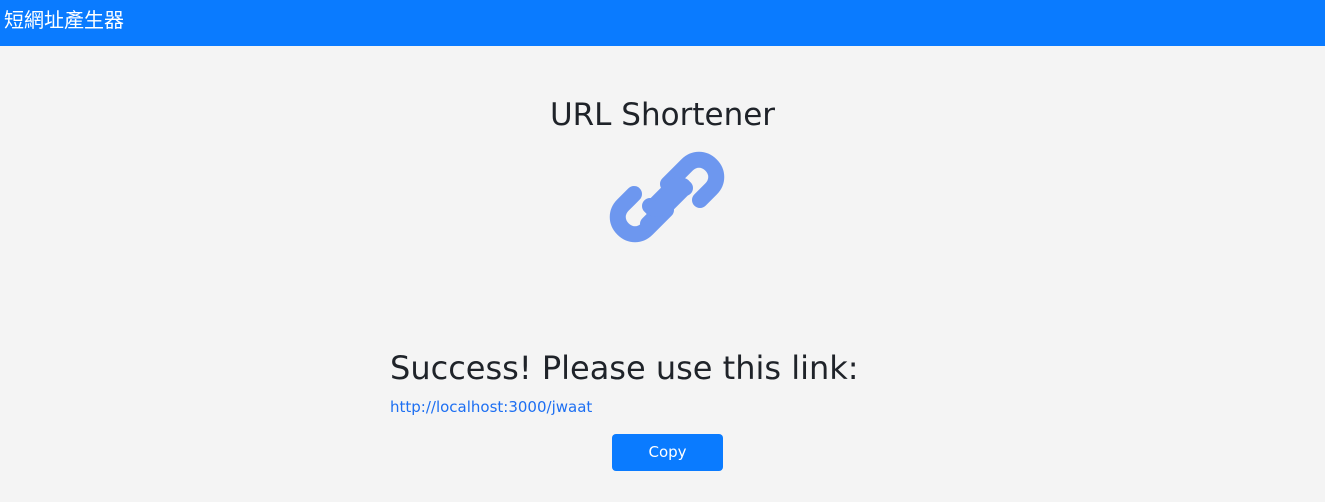 Image resolution: width=1325 pixels, height=502 pixels. What do you see at coordinates (491, 407) in the screenshot?
I see `shortened-url-link: http://localhost:3000/jwaat` at bounding box center [491, 407].